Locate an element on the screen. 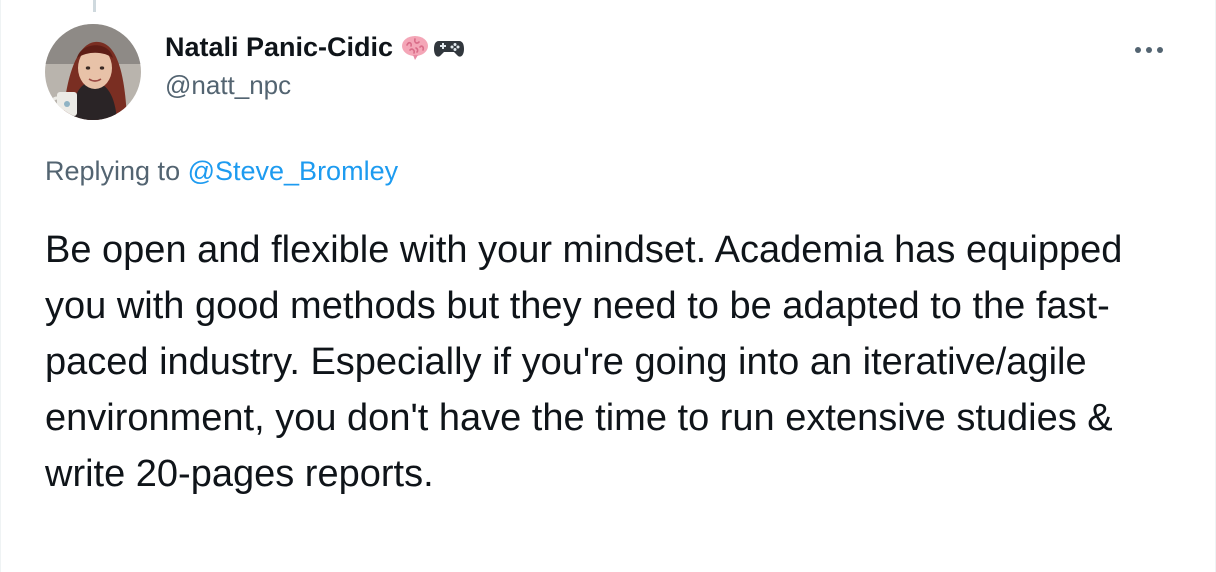  profile-photo-icon is located at coordinates (93, 72).